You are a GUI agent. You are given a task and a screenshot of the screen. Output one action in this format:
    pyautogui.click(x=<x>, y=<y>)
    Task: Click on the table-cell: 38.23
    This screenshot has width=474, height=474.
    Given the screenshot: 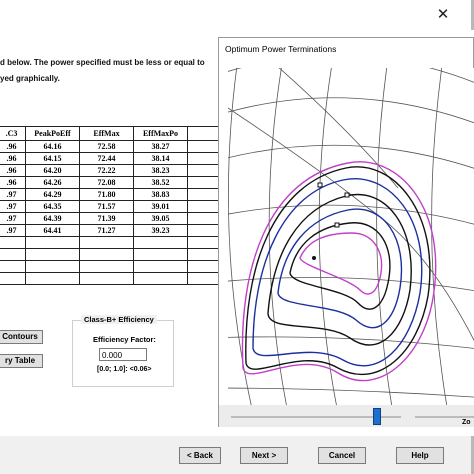 What is the action you would take?
    pyautogui.click(x=160, y=170)
    